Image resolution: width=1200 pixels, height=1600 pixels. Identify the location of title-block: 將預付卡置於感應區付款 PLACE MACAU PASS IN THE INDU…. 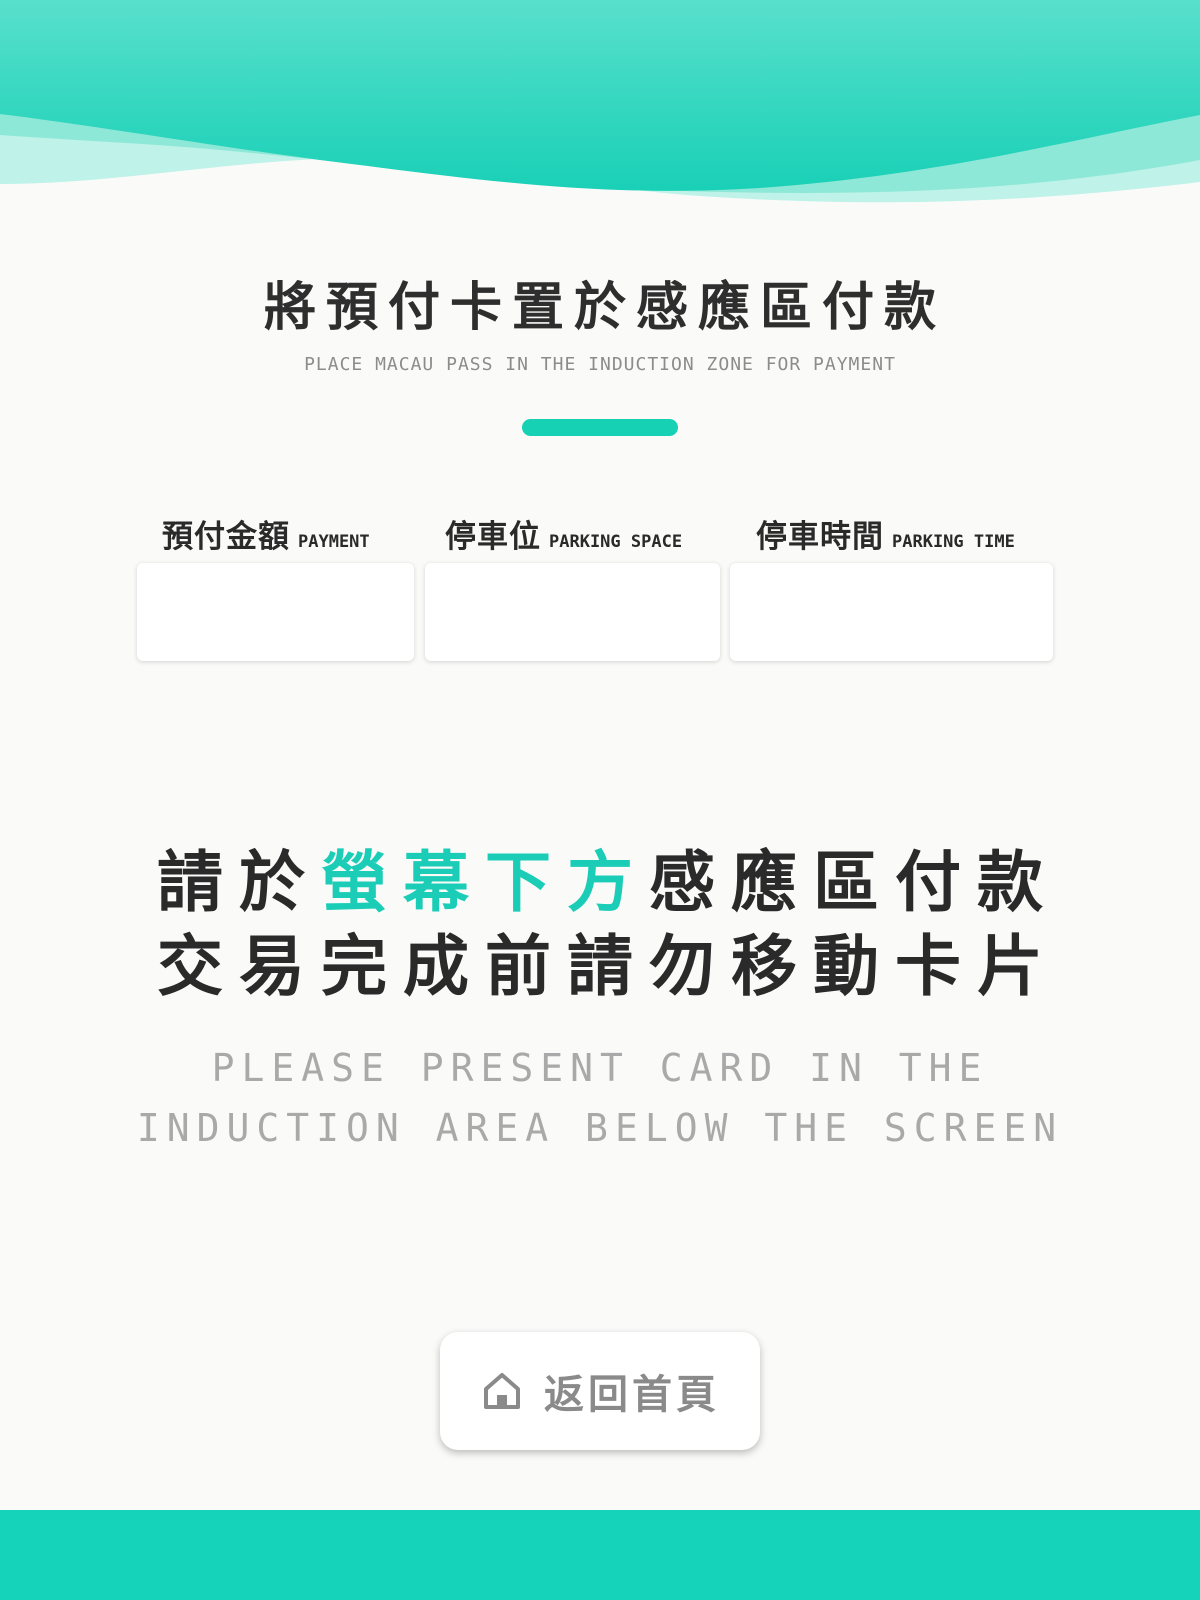
(600, 328).